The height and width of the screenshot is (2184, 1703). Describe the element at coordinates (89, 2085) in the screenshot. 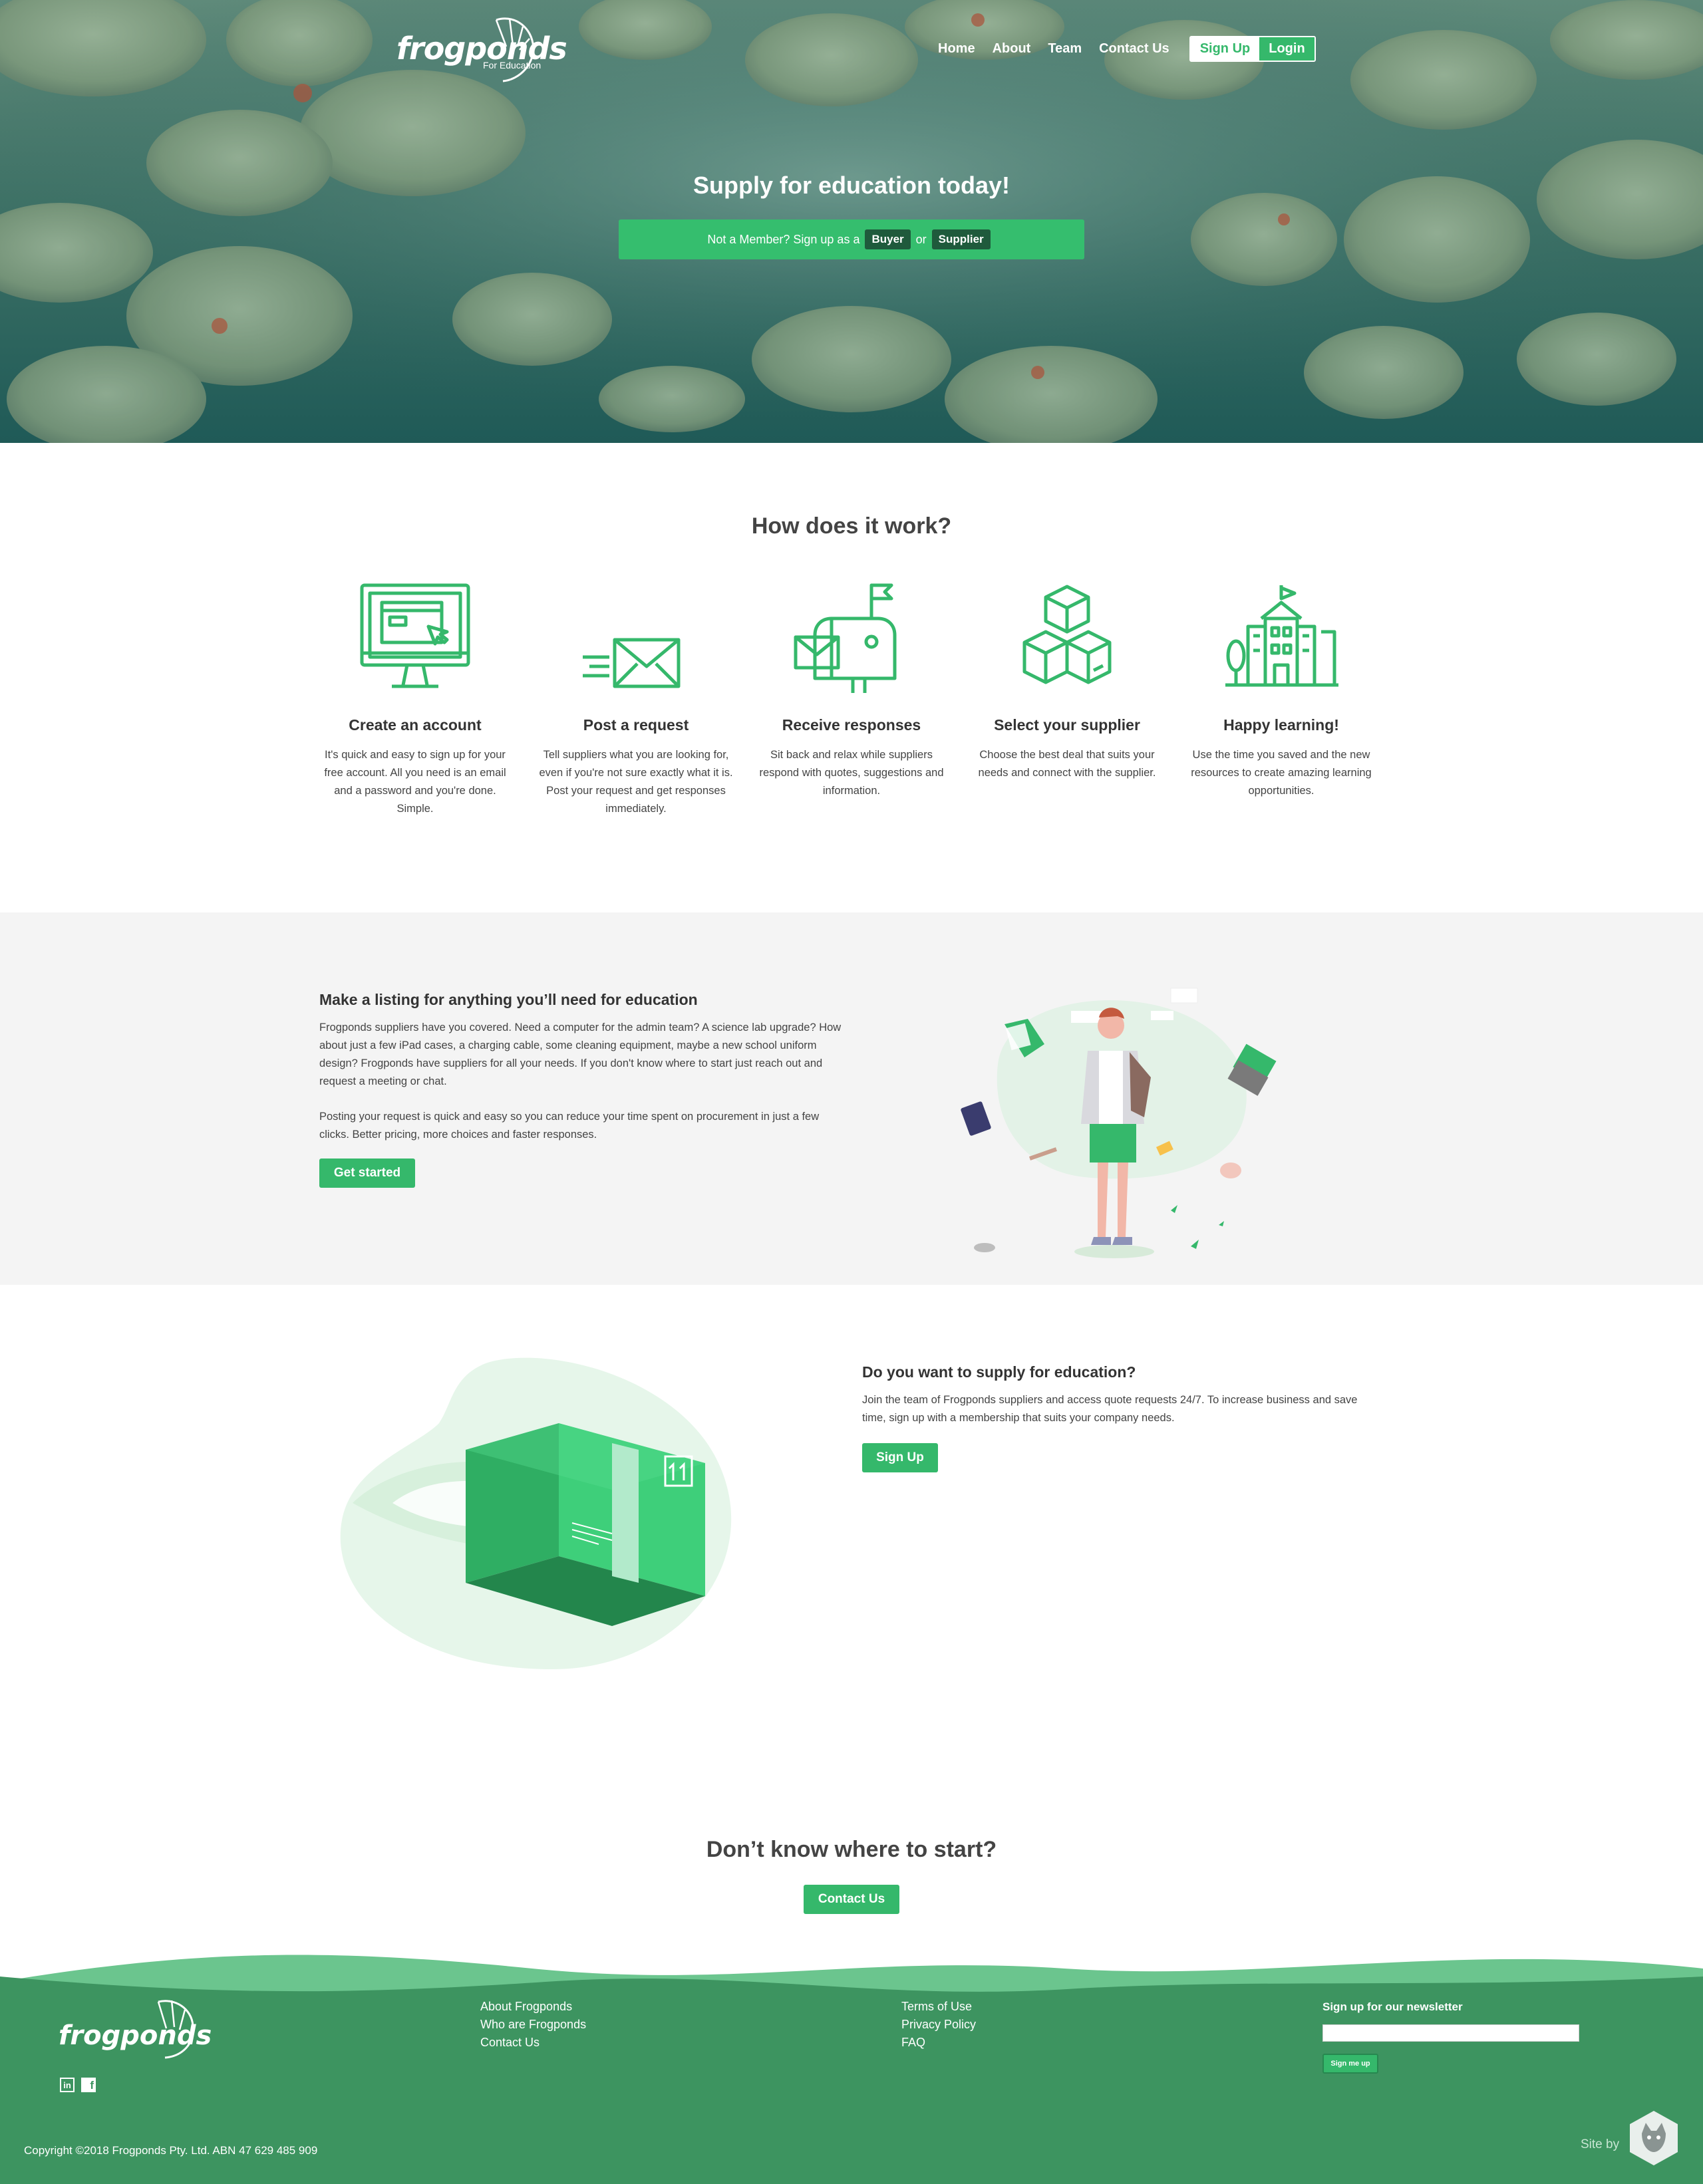

I see `facebook-icon: f` at that location.